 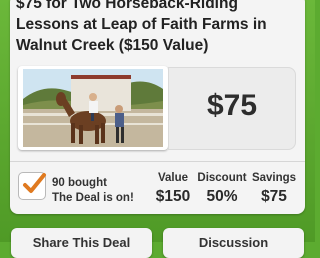 What do you see at coordinates (173, 196) in the screenshot?
I see `stat-value-value: $150` at bounding box center [173, 196].